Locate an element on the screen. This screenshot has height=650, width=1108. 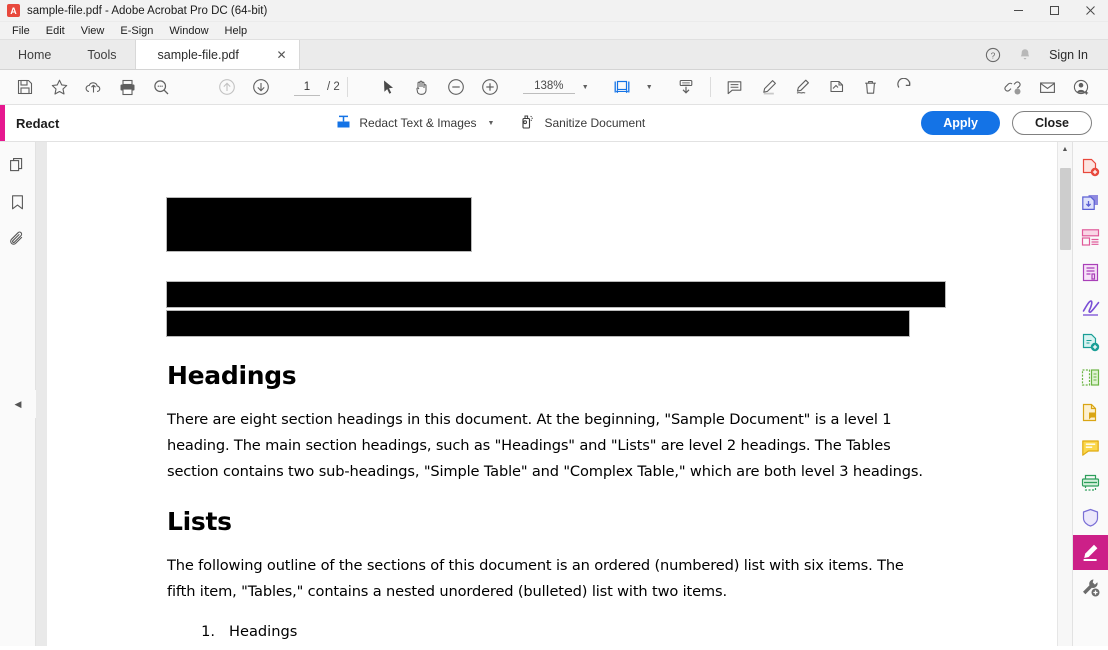
previous-page-icon is located at coordinates (227, 87).